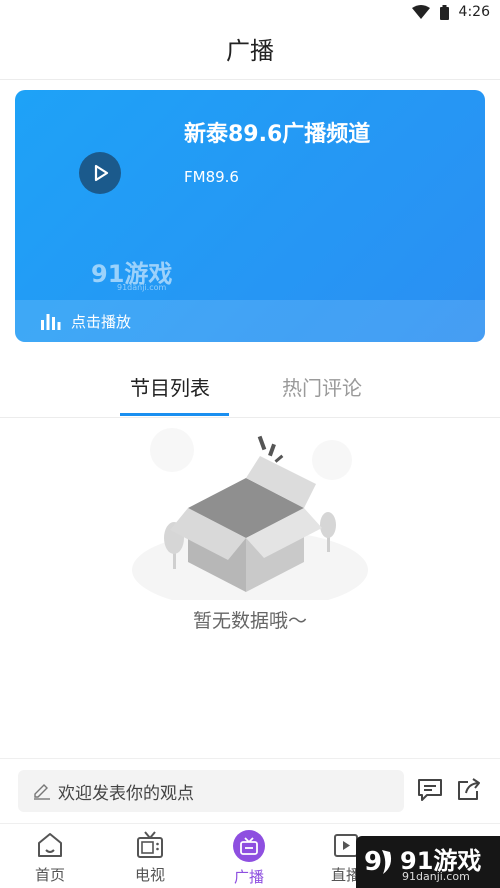 The height and width of the screenshot is (888, 500). I want to click on corner-watermark-site: 91danji.com, so click(436, 876).